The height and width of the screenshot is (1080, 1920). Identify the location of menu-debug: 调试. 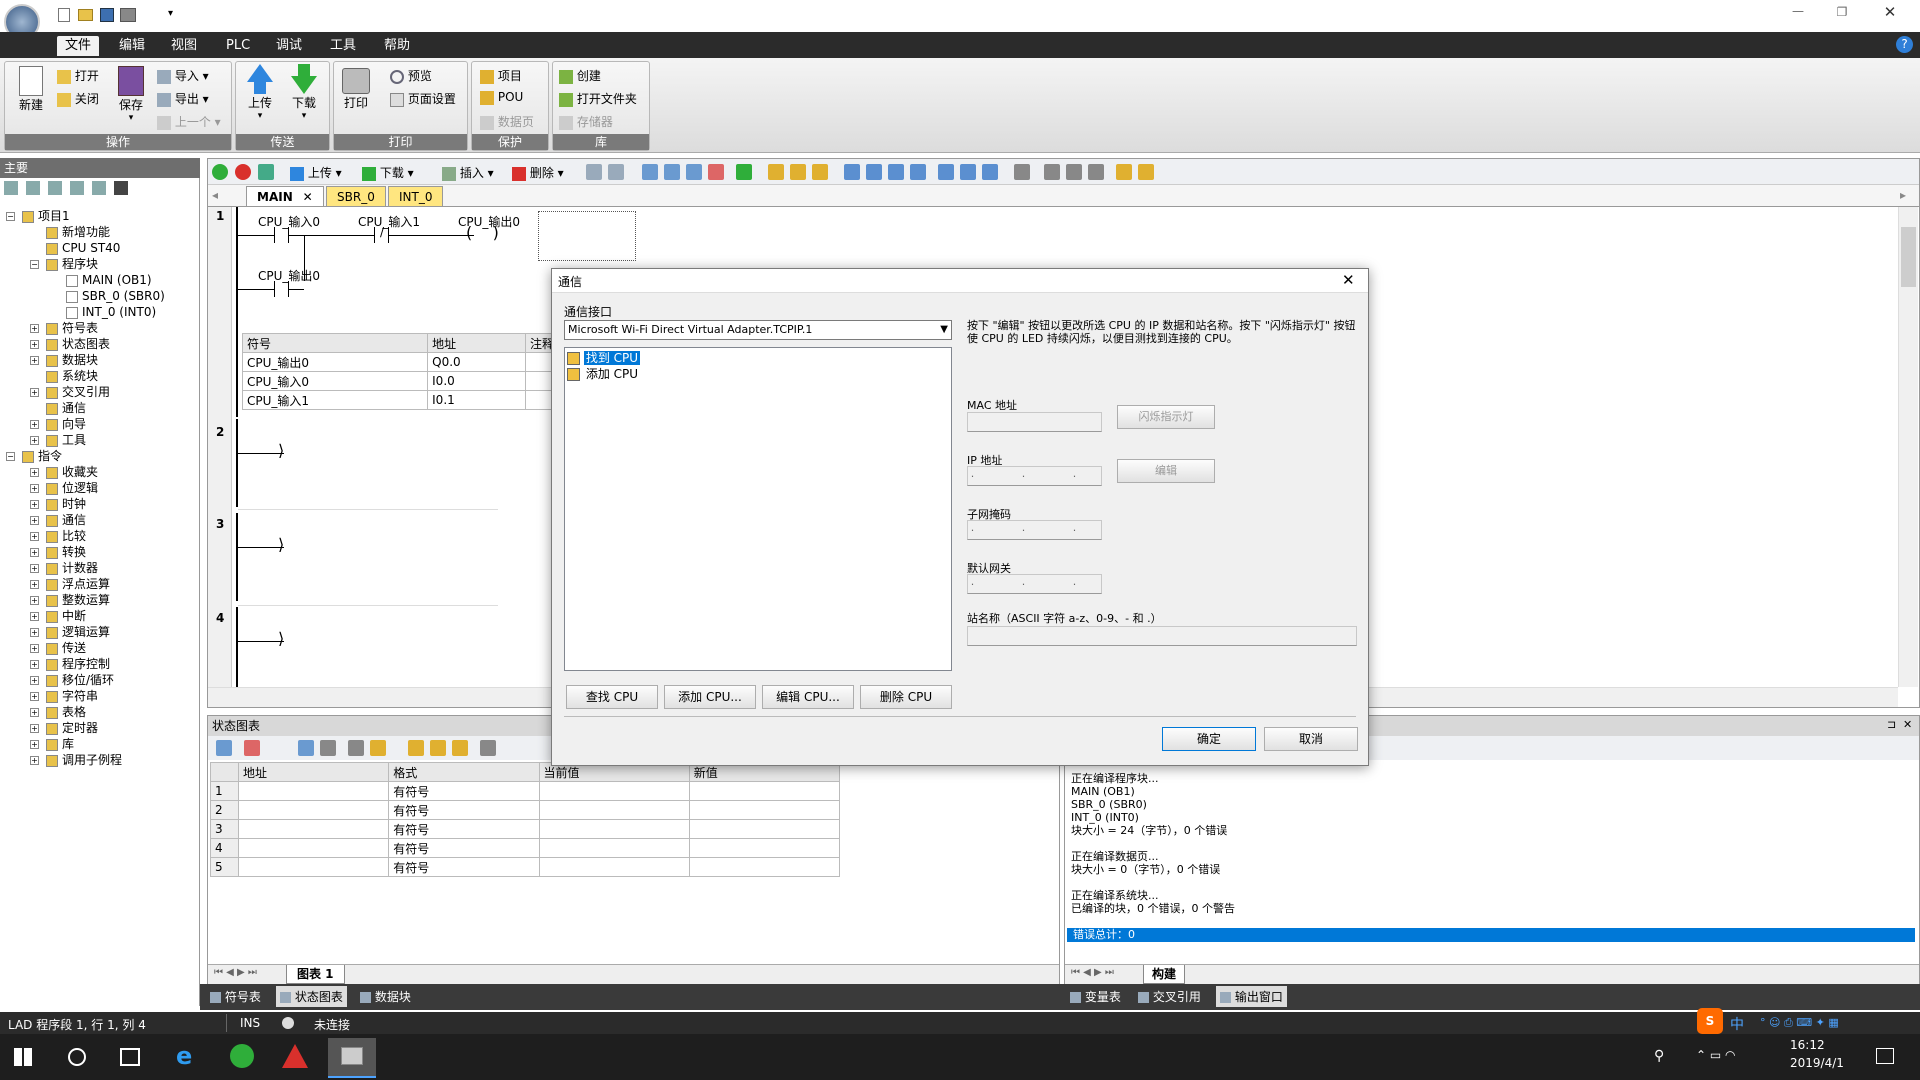
(289, 46).